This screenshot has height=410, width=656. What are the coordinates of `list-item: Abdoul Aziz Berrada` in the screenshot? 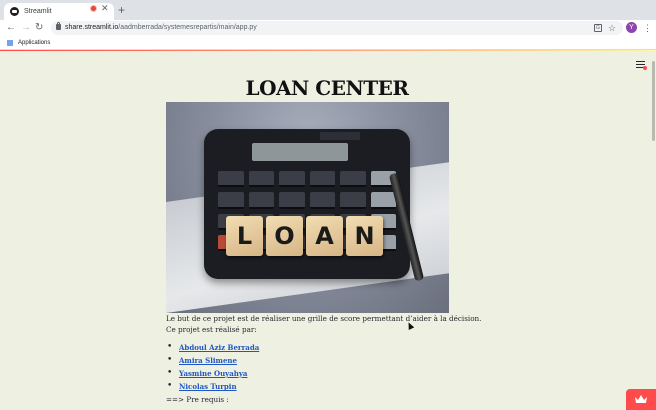 It's located at (212, 348).